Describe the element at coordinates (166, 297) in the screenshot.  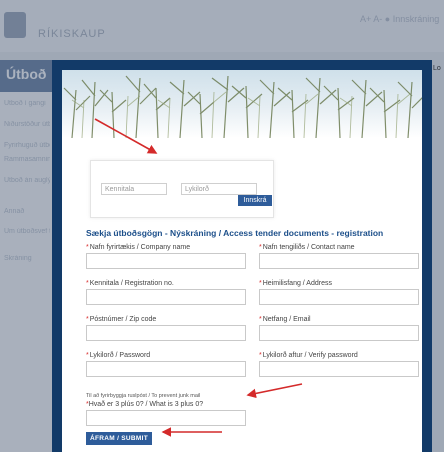
I see `registration-no-input` at that location.